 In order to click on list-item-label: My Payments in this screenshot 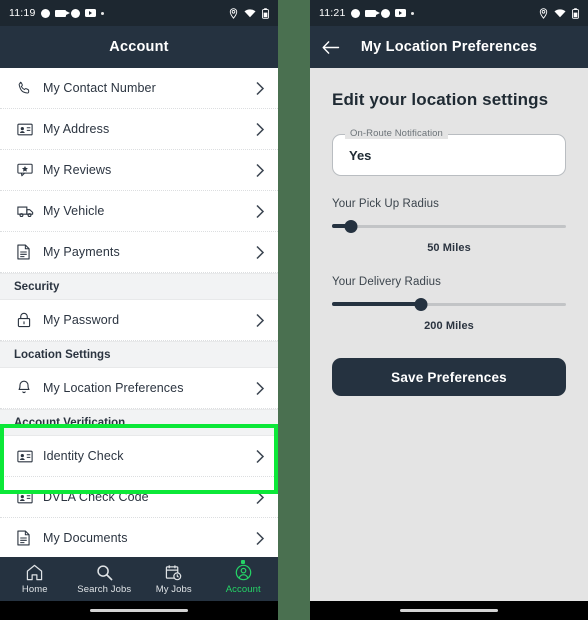, I will do `click(81, 252)`.